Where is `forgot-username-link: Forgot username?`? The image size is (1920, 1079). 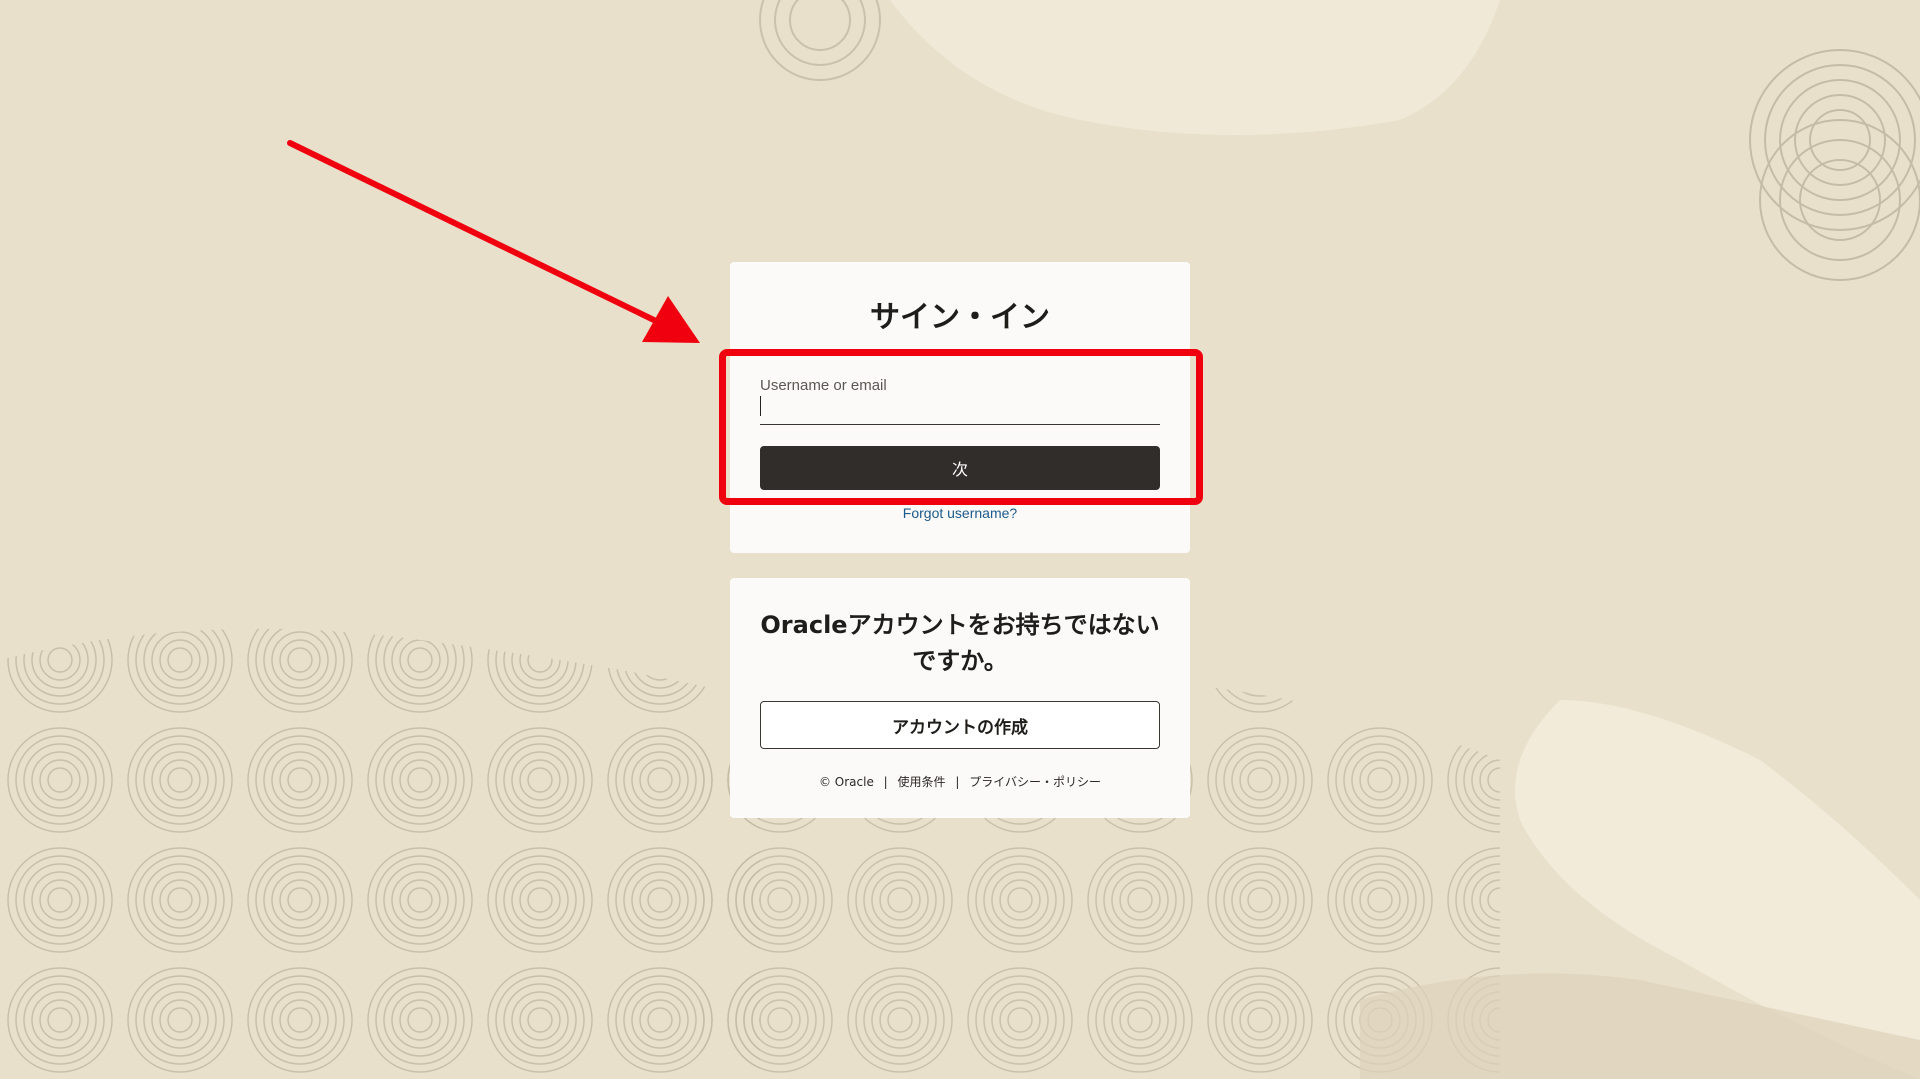 forgot-username-link: Forgot username? is located at coordinates (960, 513).